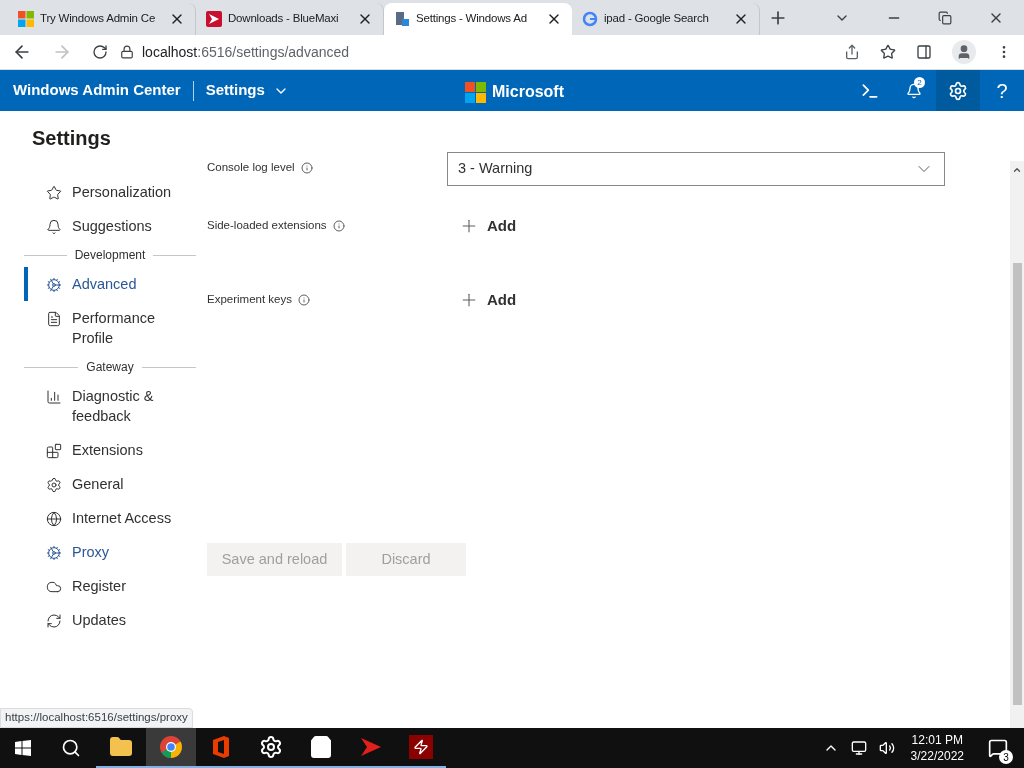 The width and height of the screenshot is (1024, 768). I want to click on star-icon, so click(54, 193).